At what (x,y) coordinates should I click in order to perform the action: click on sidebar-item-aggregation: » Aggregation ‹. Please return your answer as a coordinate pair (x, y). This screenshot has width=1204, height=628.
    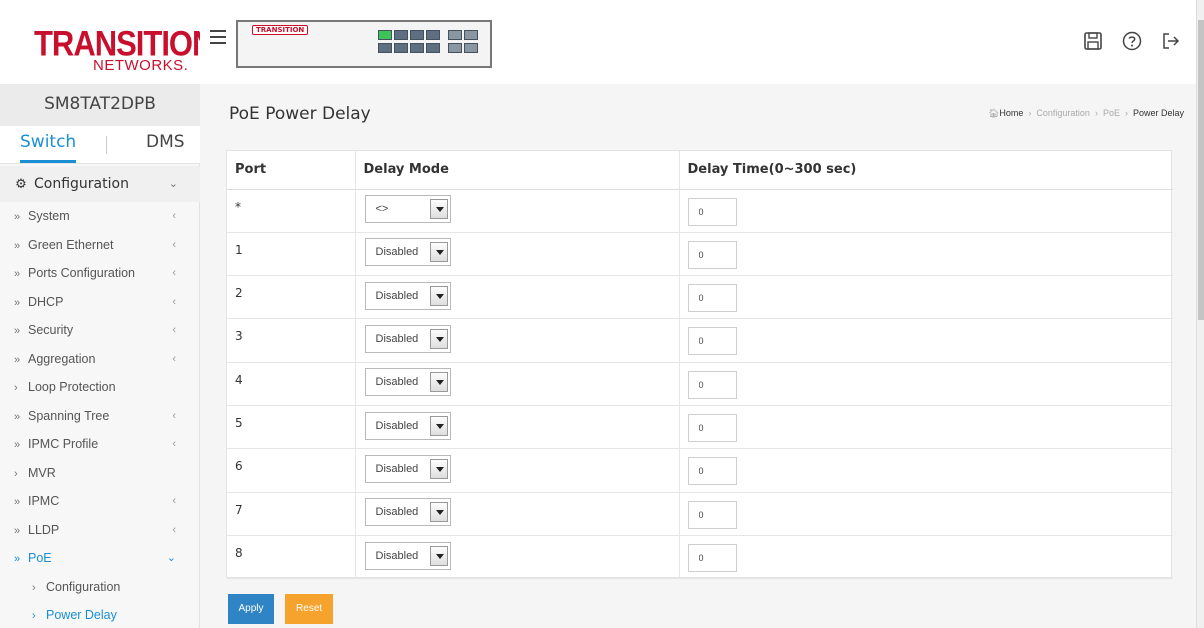
    Looking at the image, I should click on (100, 359).